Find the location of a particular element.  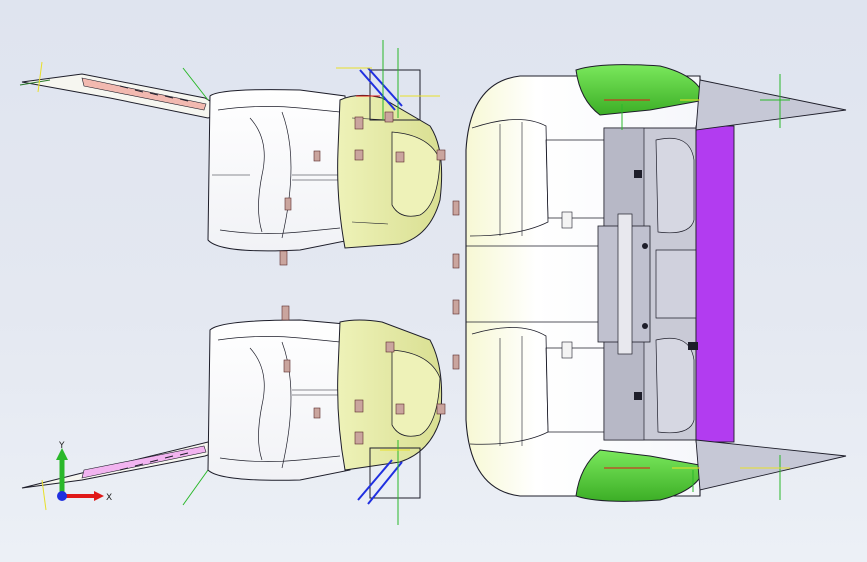

wing-panel-top is located at coordinates (771, 105).